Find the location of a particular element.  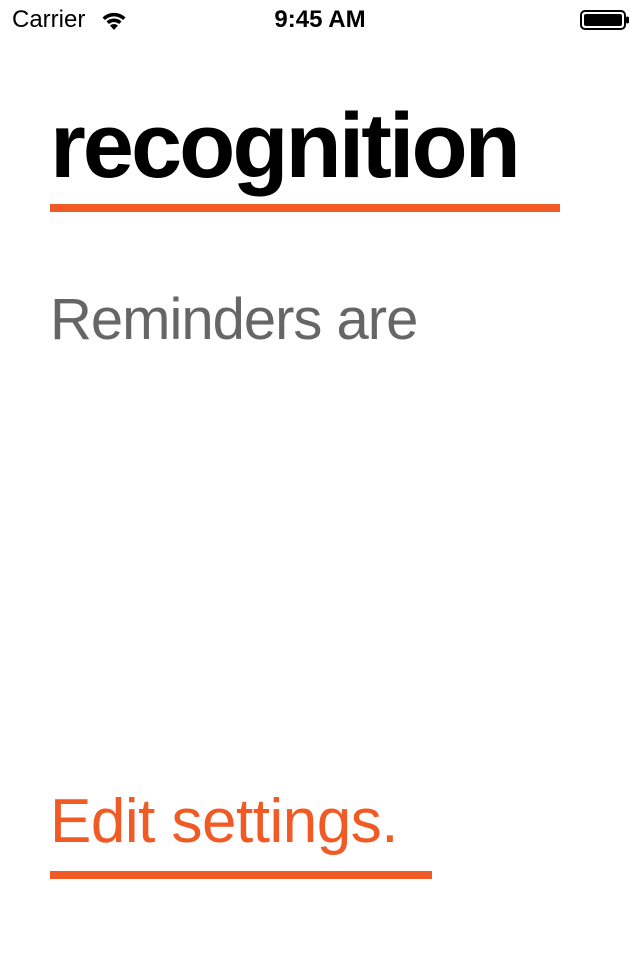

status-bar: Carrier 9:45 AM is located at coordinates (320, 20).